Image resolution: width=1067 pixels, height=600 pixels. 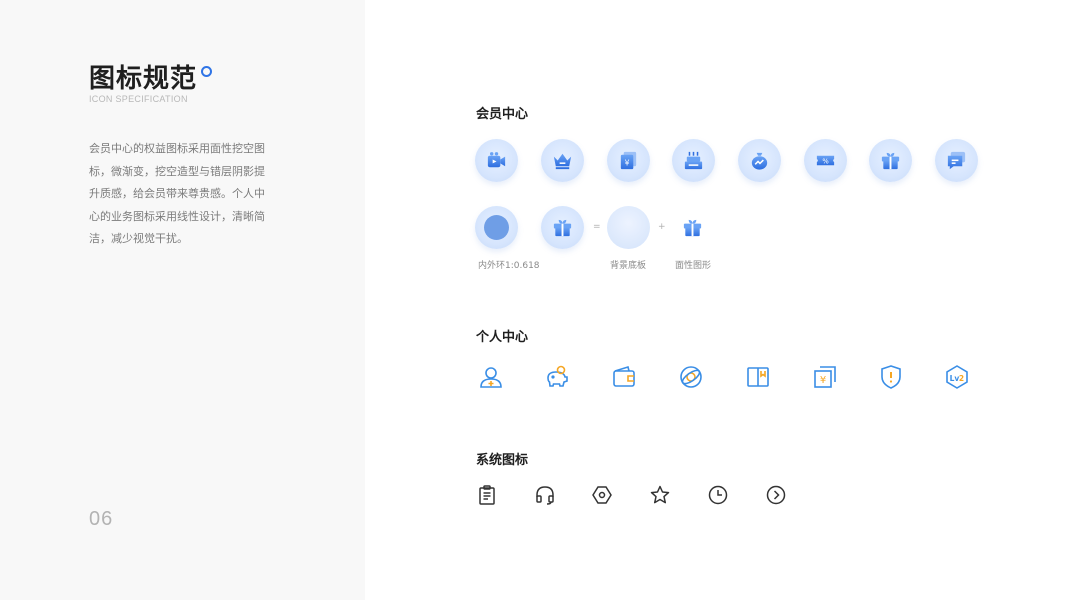 What do you see at coordinates (502, 337) in the screenshot?
I see `personal-section-title: 个人中心` at bounding box center [502, 337].